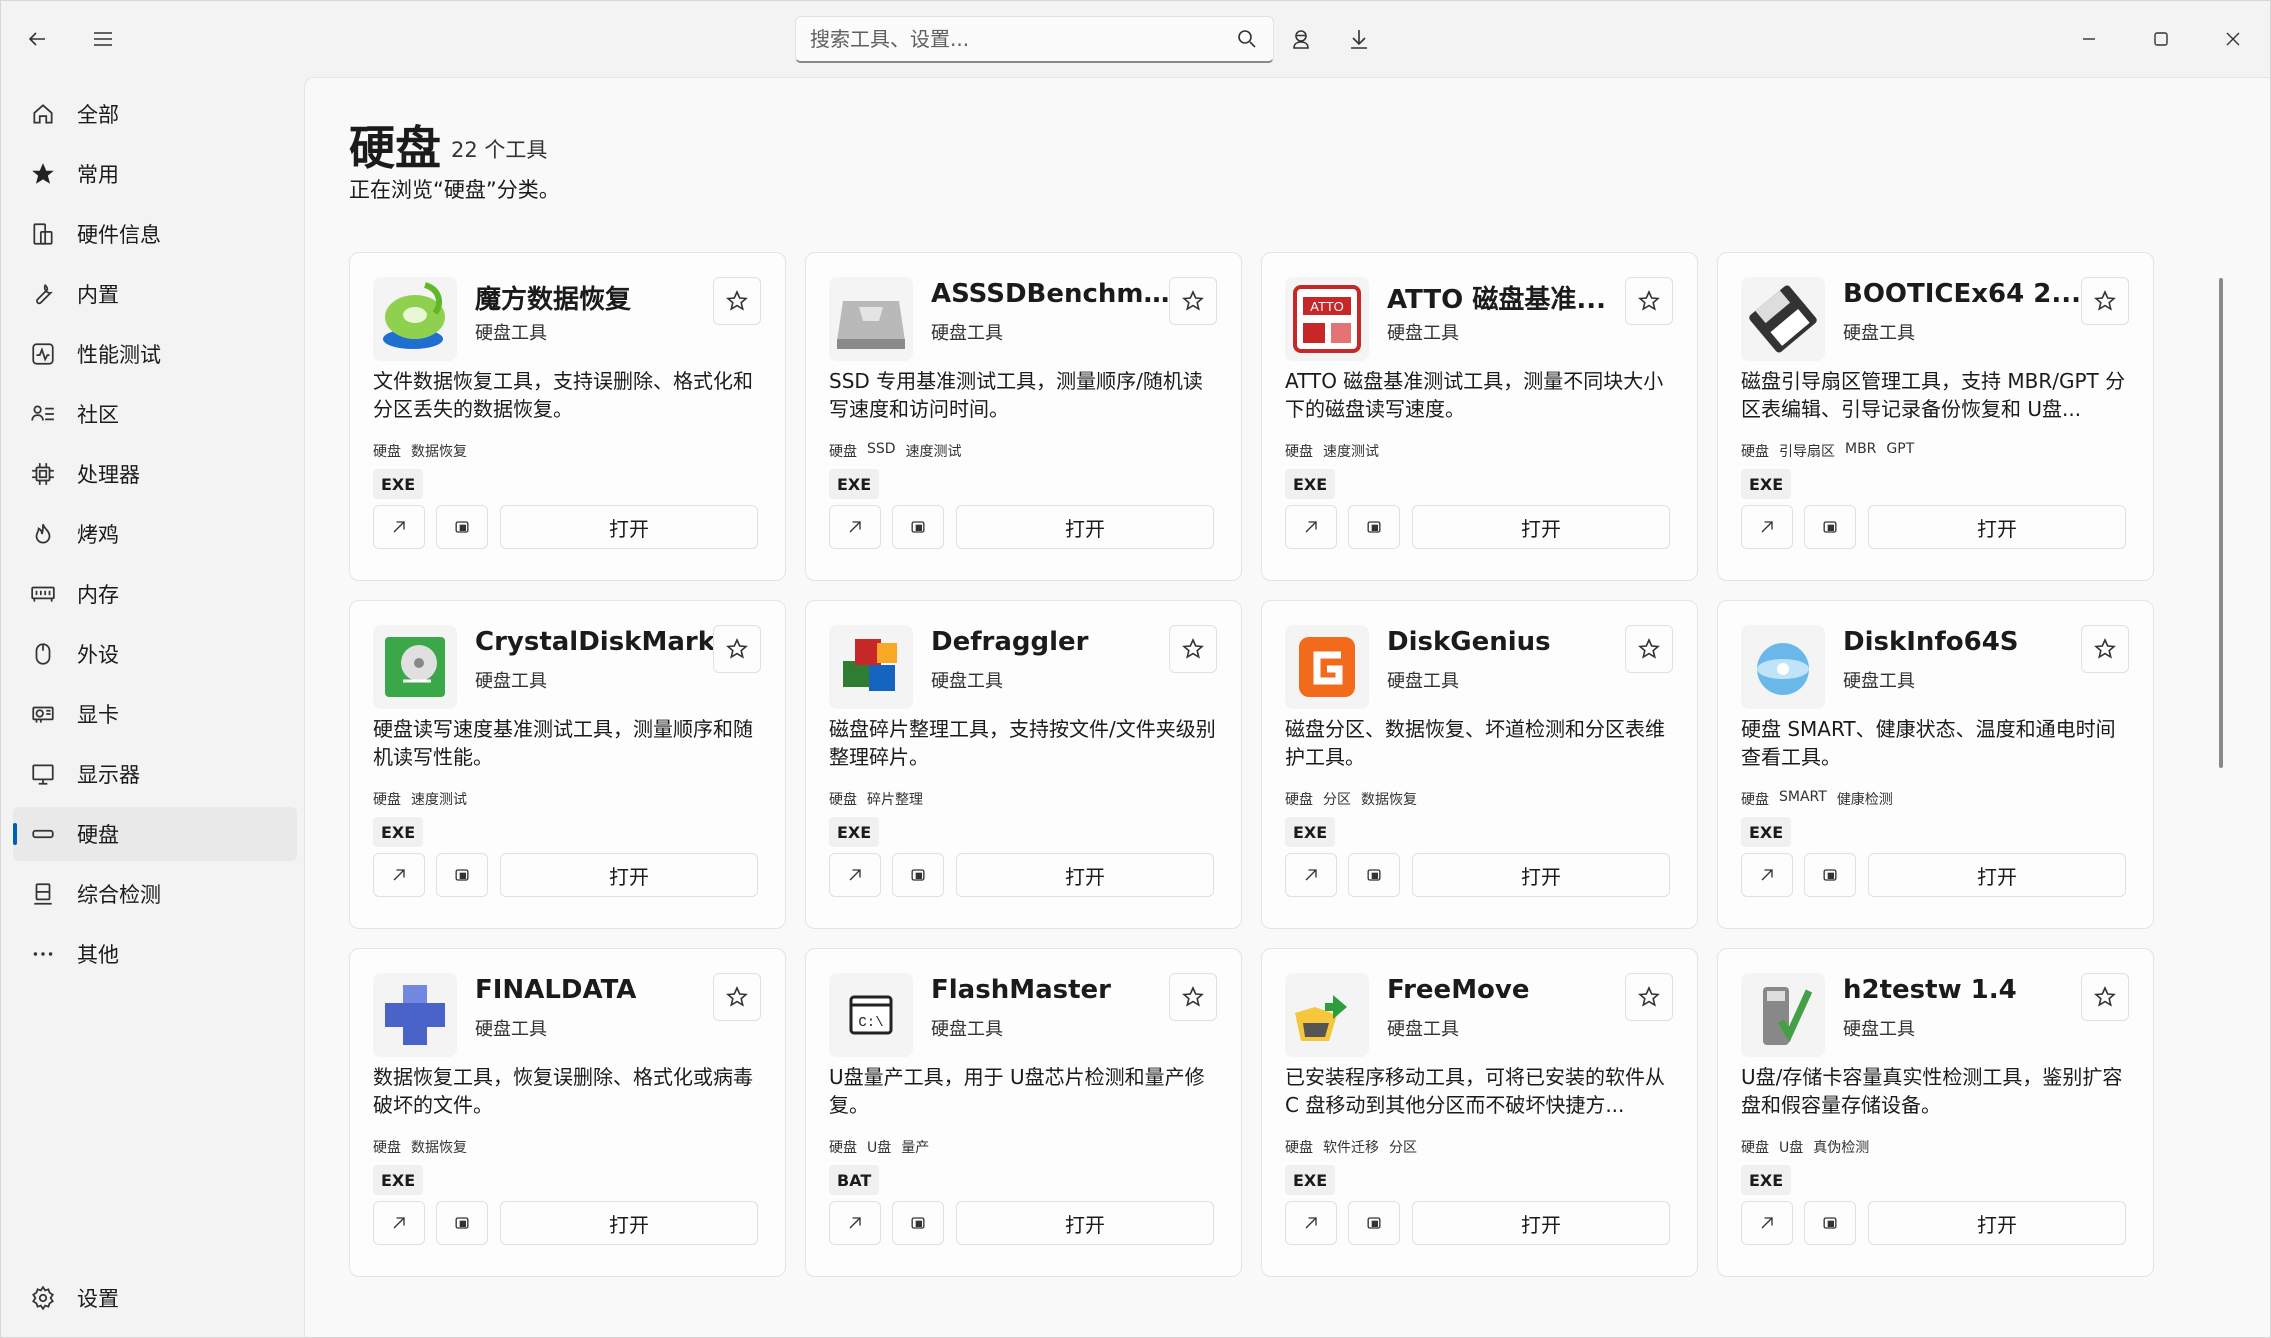  Describe the element at coordinates (2161, 39) in the screenshot. I see `maximize-button` at that location.